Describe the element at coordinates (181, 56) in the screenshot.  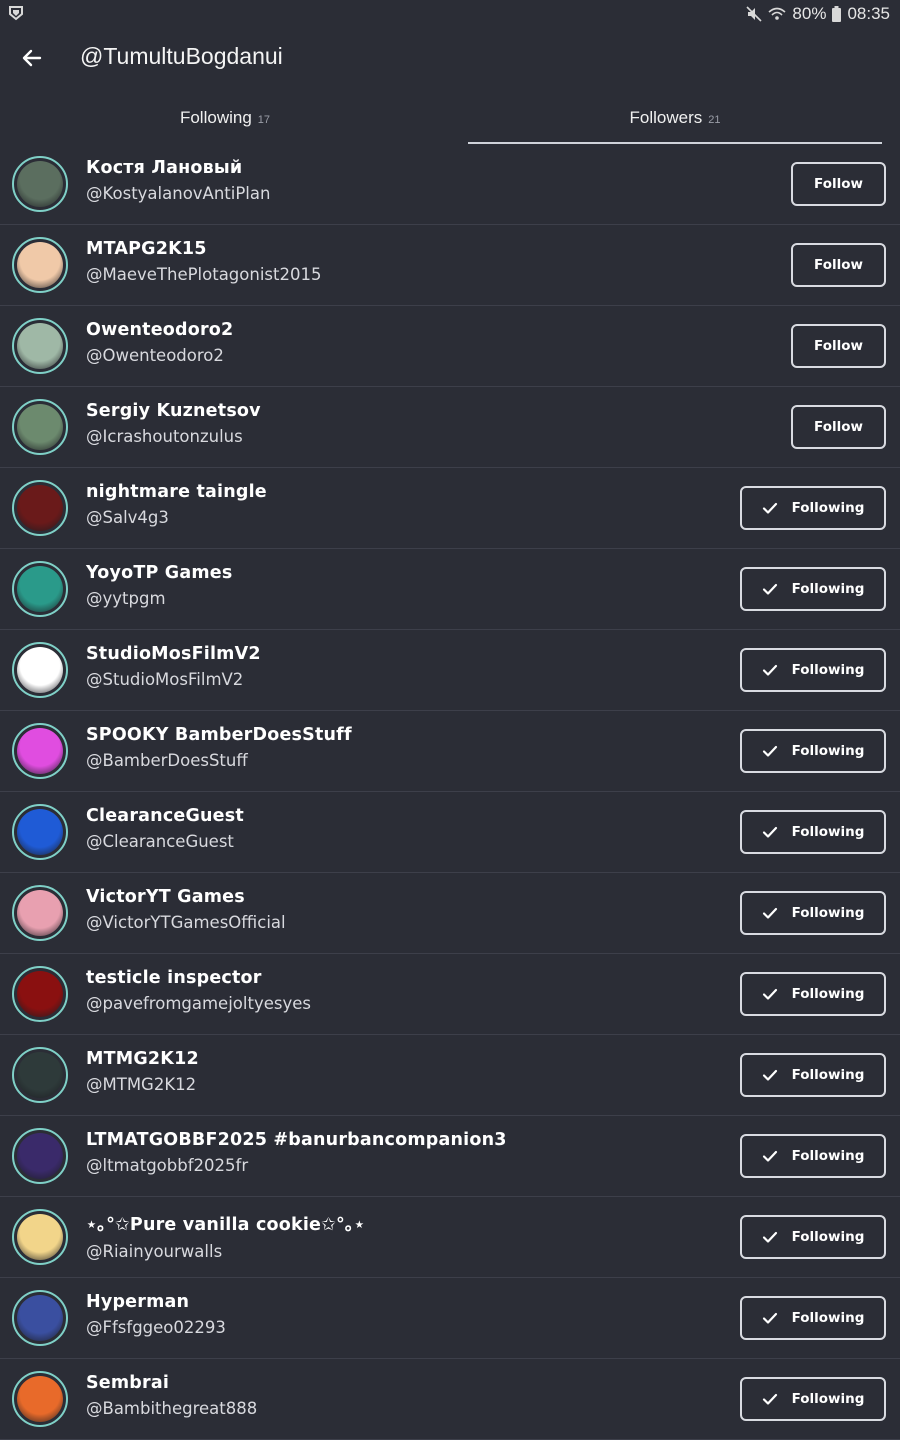
I see `page-title: @TumultuBogdanui` at that location.